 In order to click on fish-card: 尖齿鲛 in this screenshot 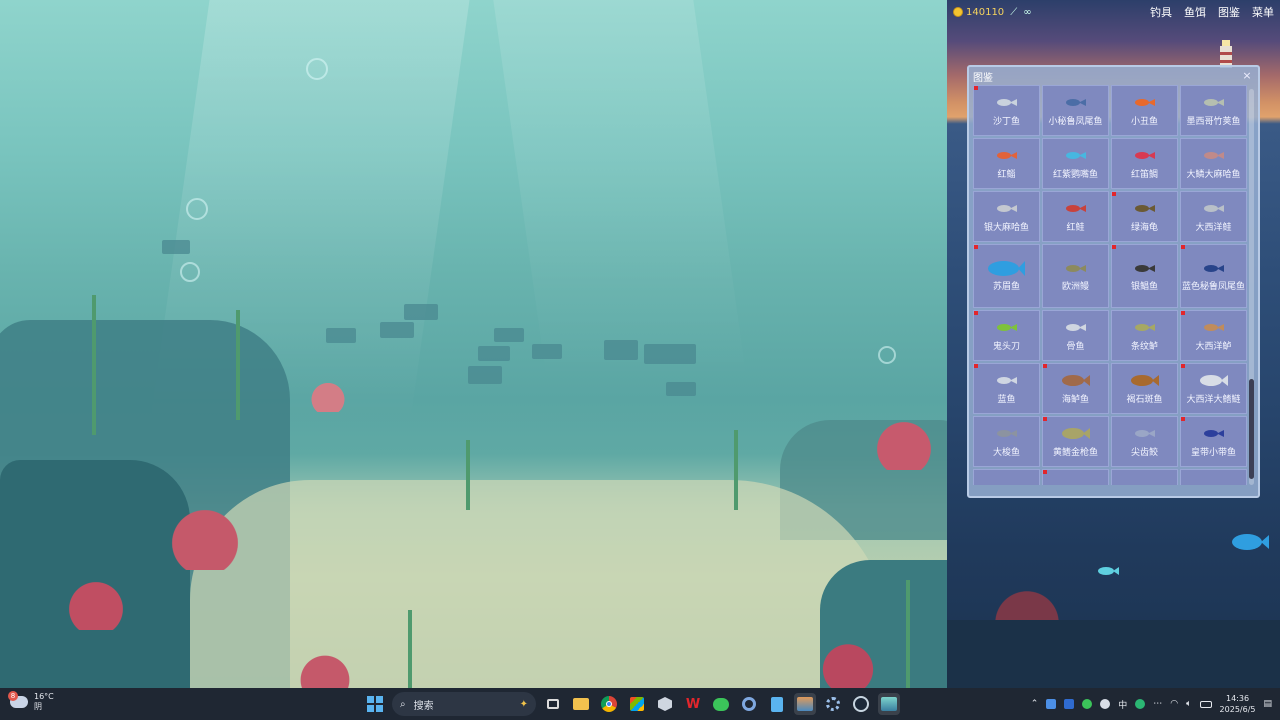, I will do `click(1144, 441)`.